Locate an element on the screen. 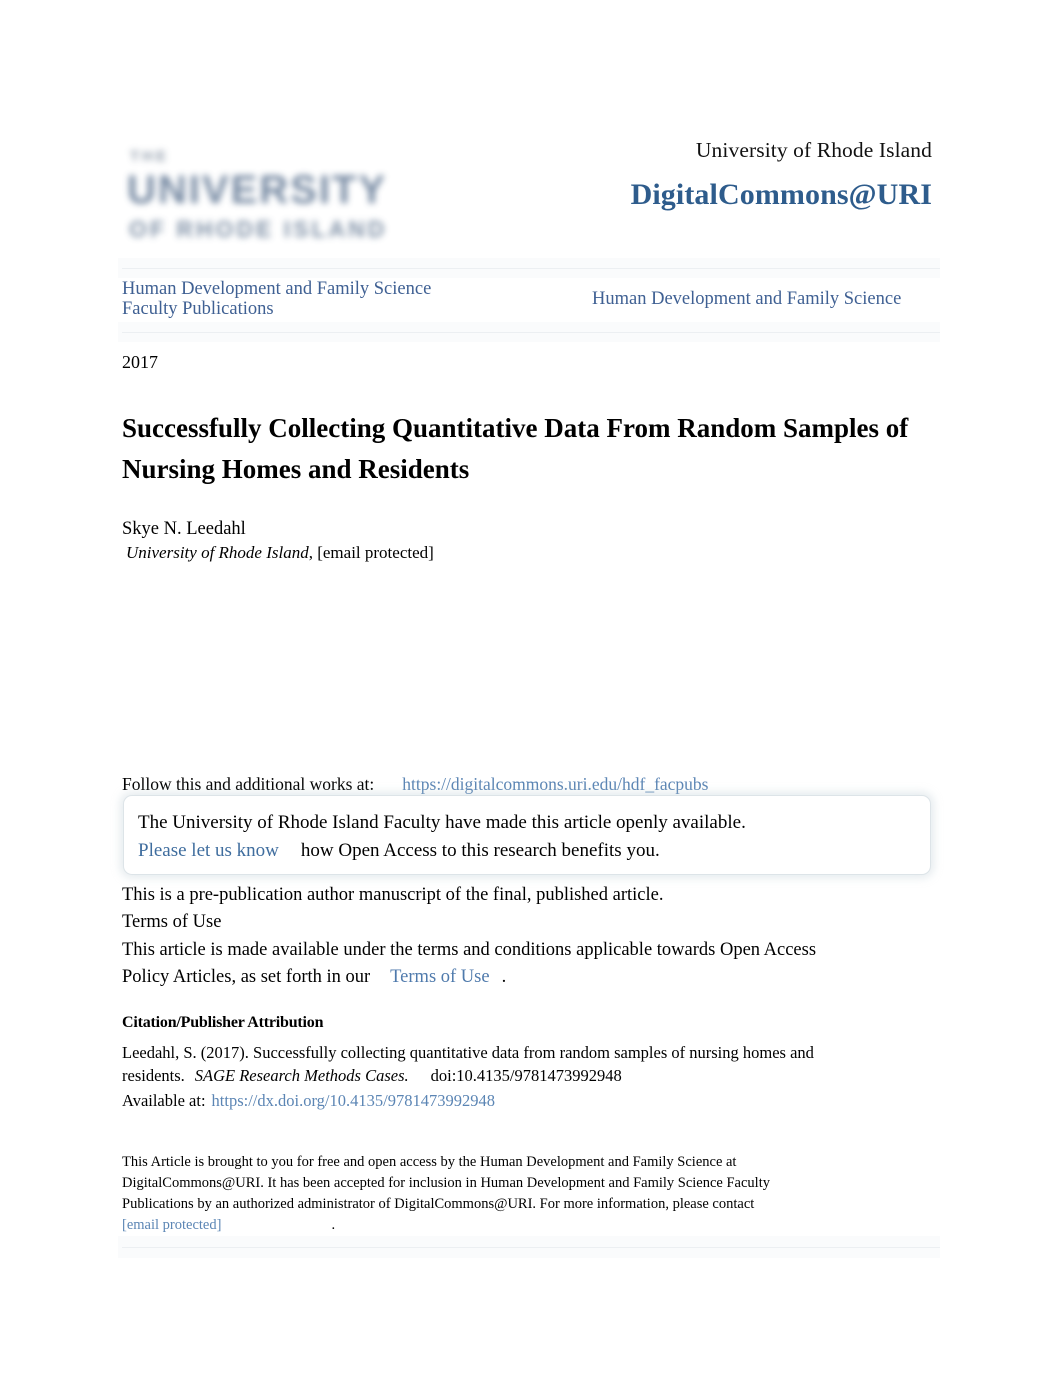  available-at-link: https://dx.doi.org/10.4135/9781473992948 is located at coordinates (353, 1100).